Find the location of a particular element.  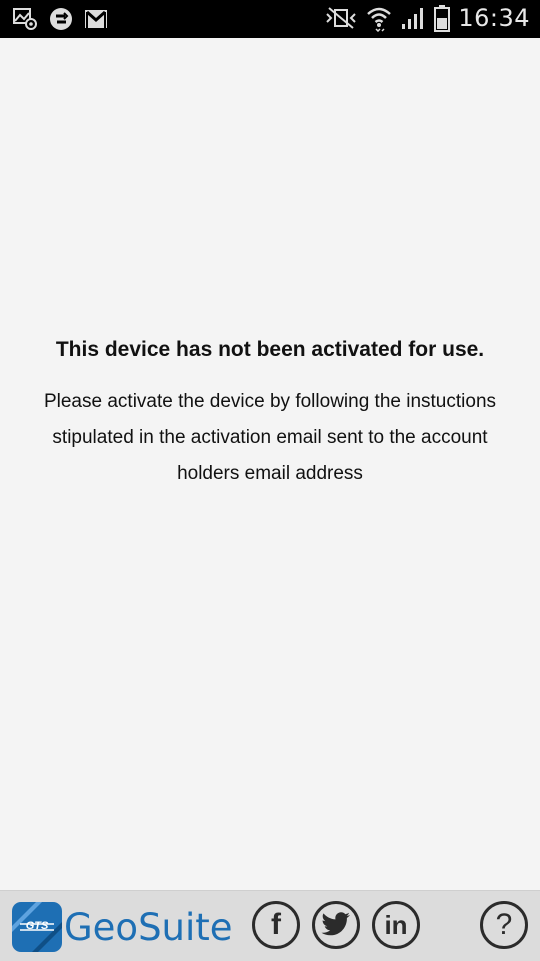

logo-mark-text: GTS is located at coordinates (37, 926).